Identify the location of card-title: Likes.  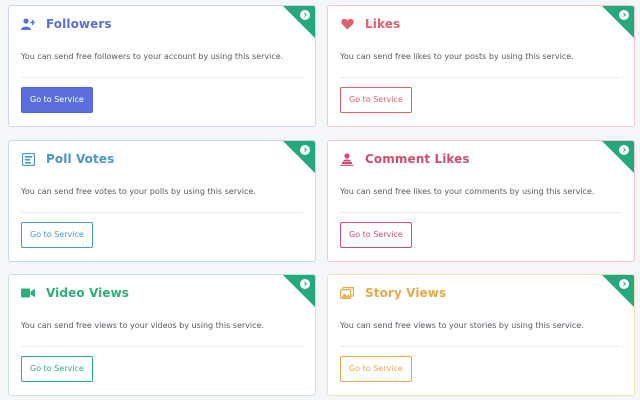
(383, 24).